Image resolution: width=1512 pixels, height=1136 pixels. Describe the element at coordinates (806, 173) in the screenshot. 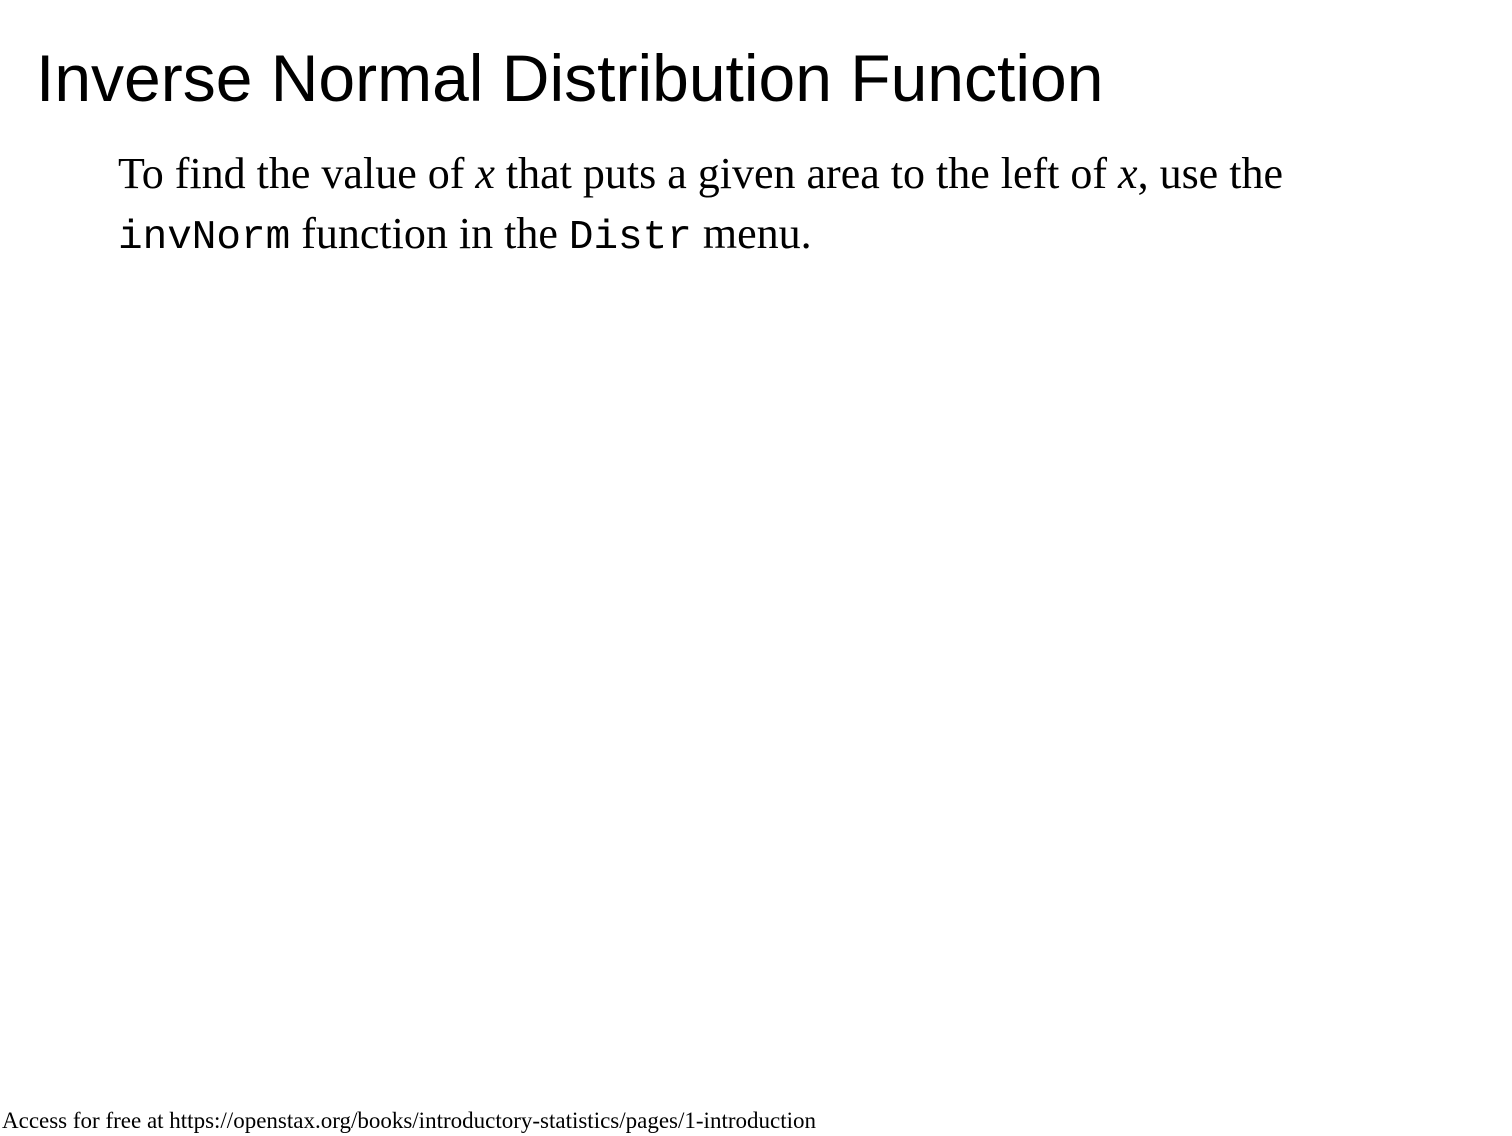

I see `body-text: that puts a given area to the left of` at that location.